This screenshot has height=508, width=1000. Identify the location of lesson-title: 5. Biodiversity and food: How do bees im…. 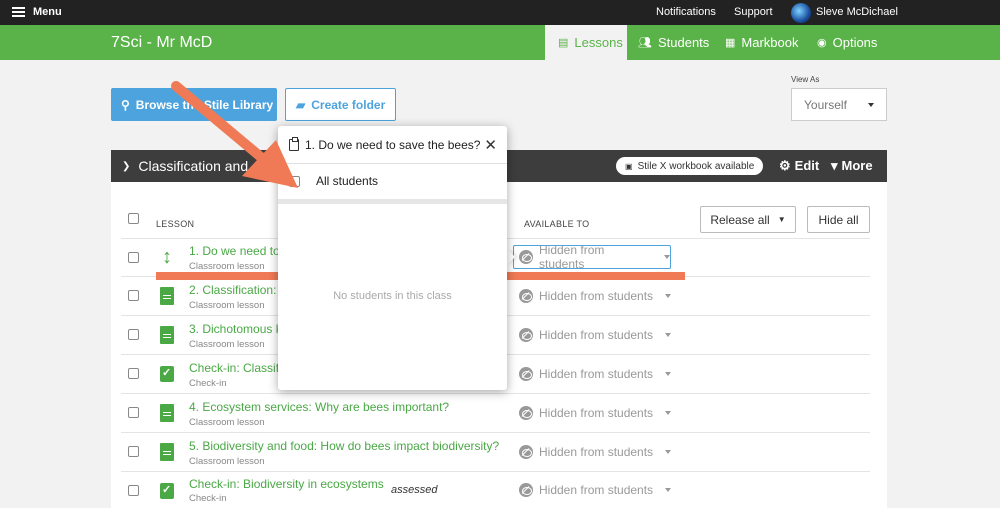
(344, 446).